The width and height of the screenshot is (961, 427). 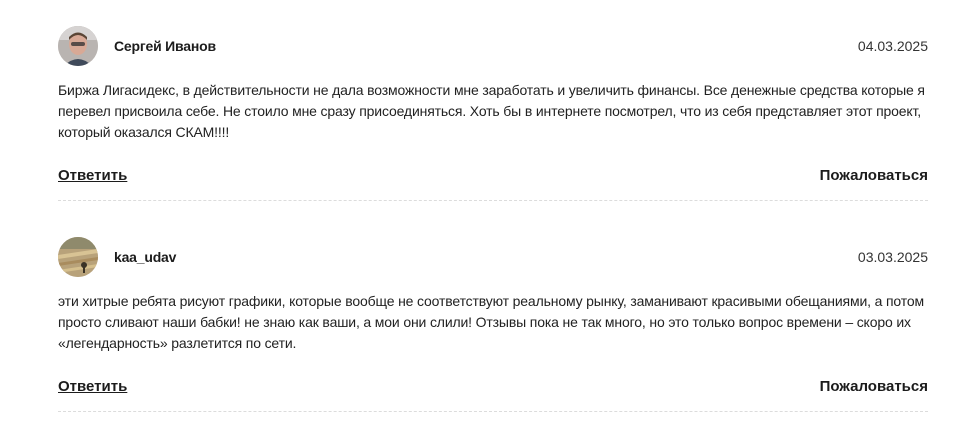 What do you see at coordinates (892, 46) in the screenshot?
I see `comment-date: 04.03.2025` at bounding box center [892, 46].